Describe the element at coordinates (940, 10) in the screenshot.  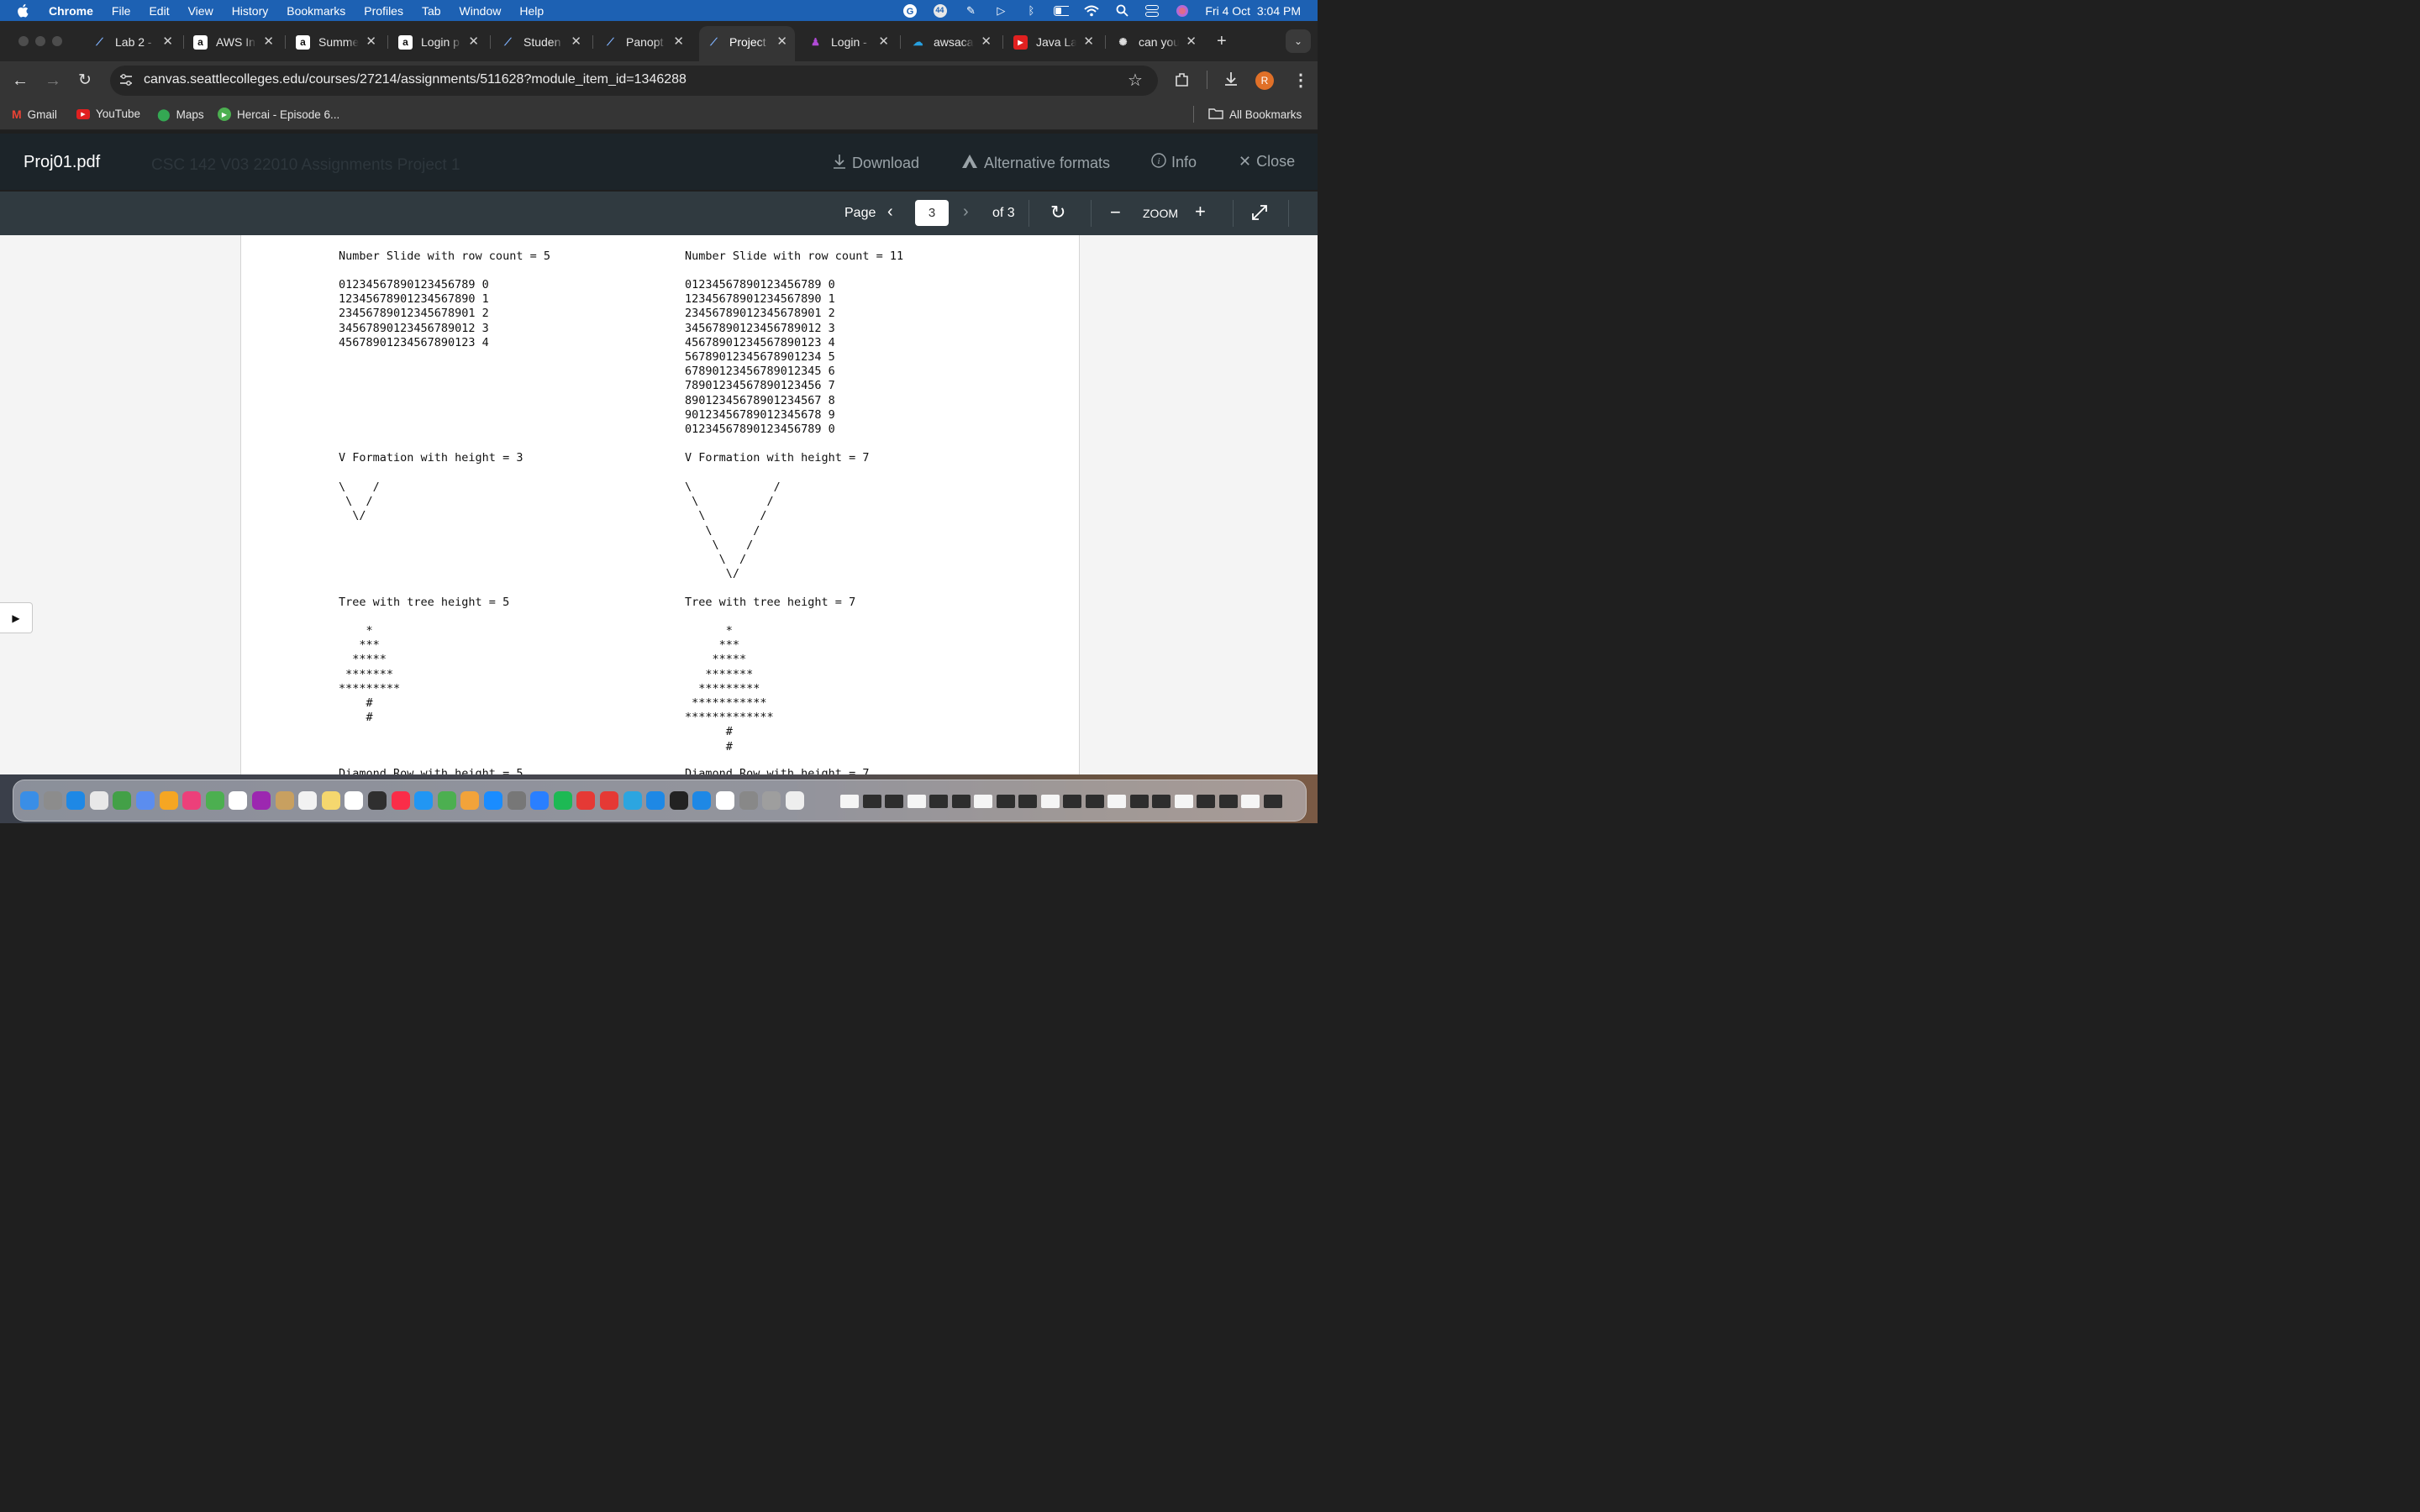
I see `notification-badge-icon: 44` at that location.